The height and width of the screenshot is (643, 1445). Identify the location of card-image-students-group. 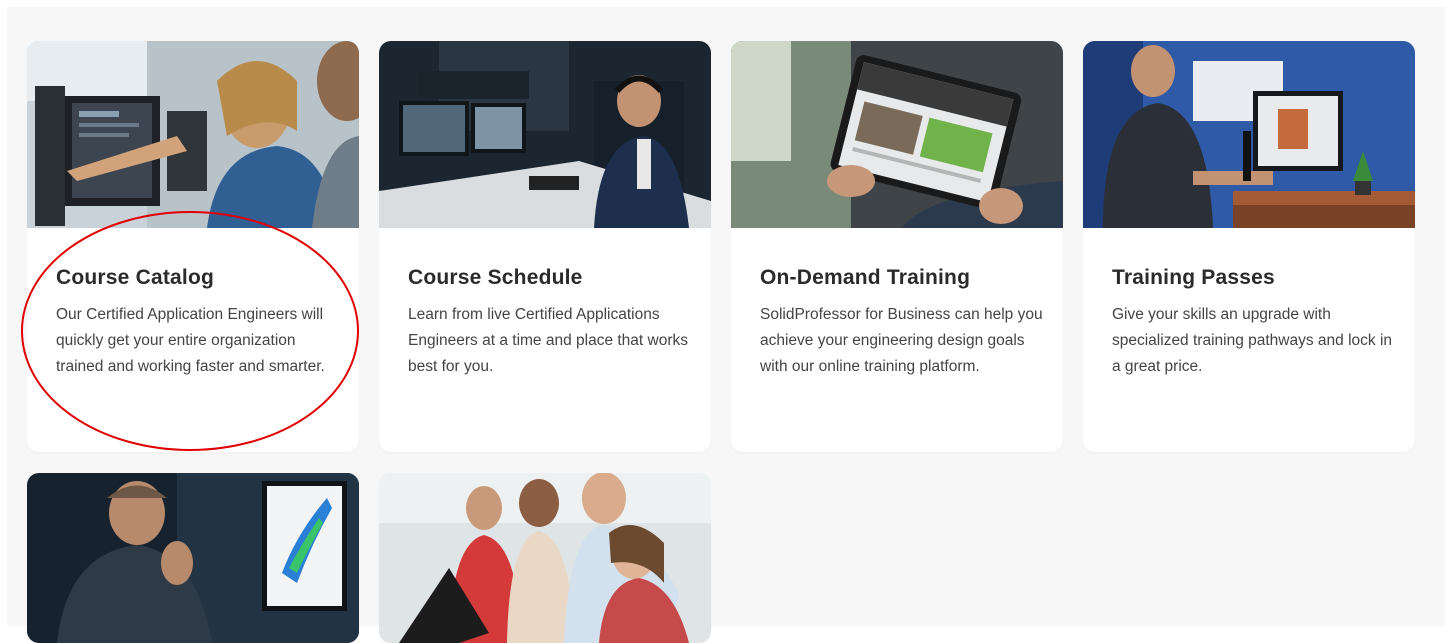
(545, 558).